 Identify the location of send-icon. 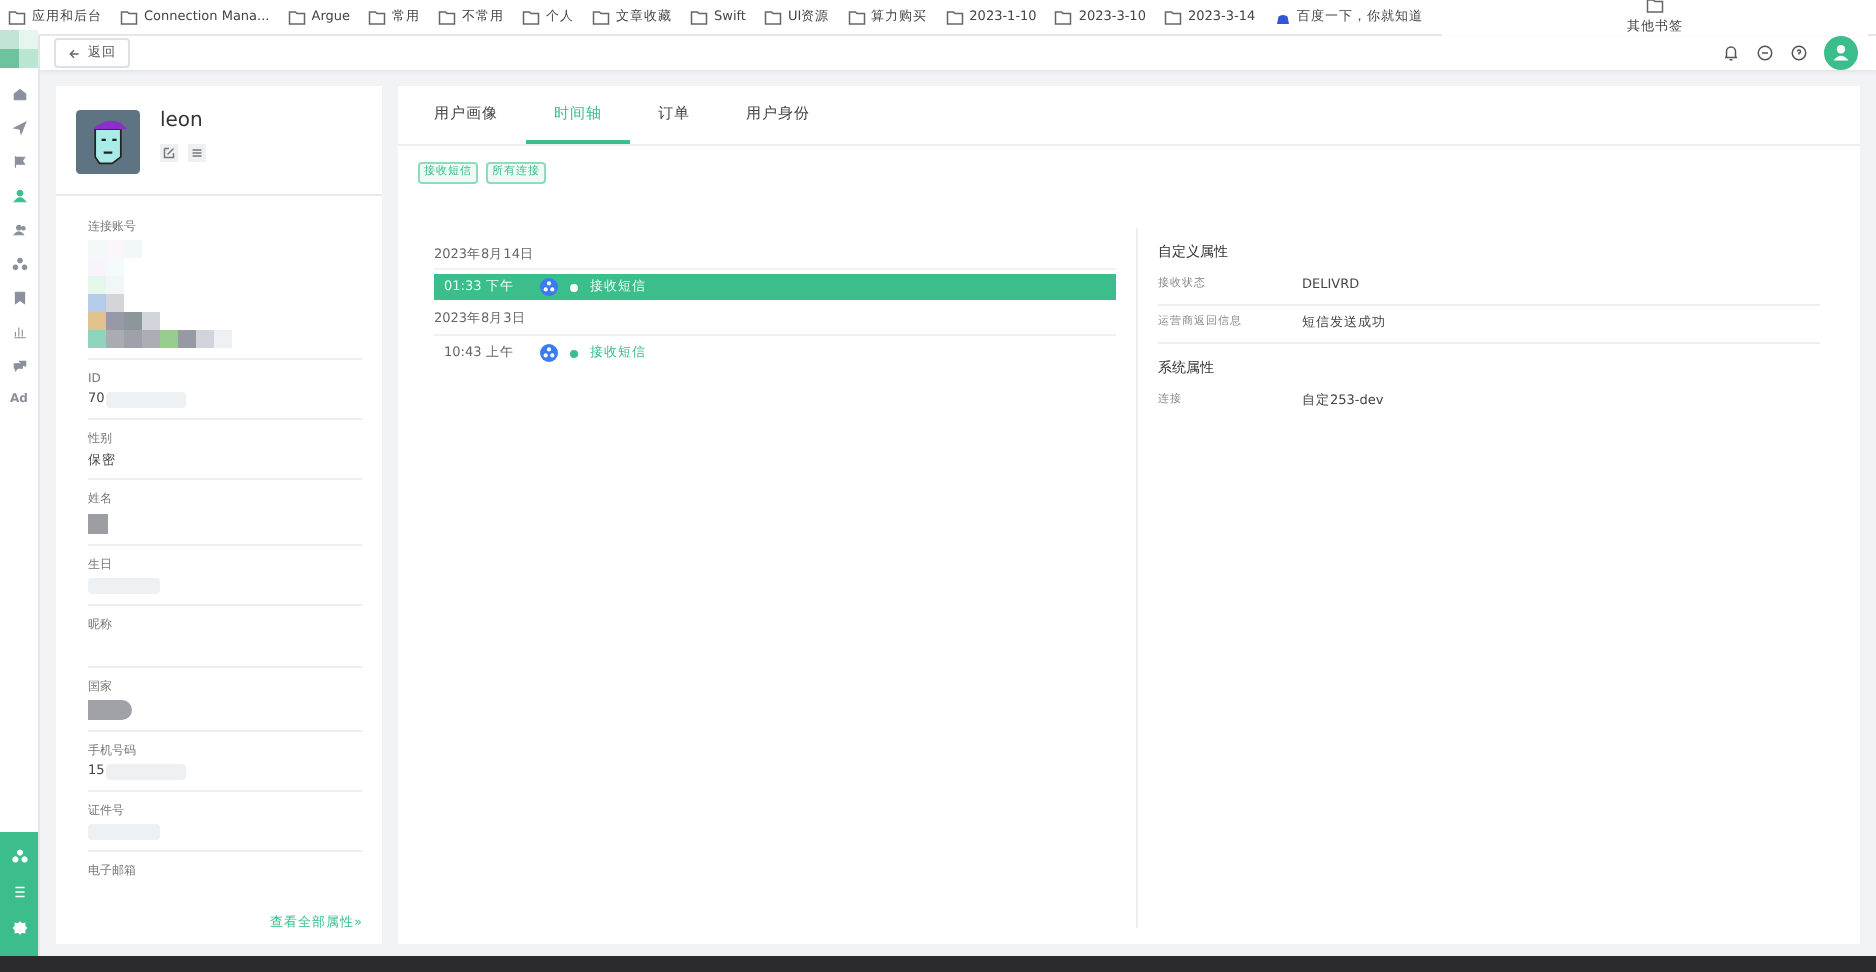
(19, 128).